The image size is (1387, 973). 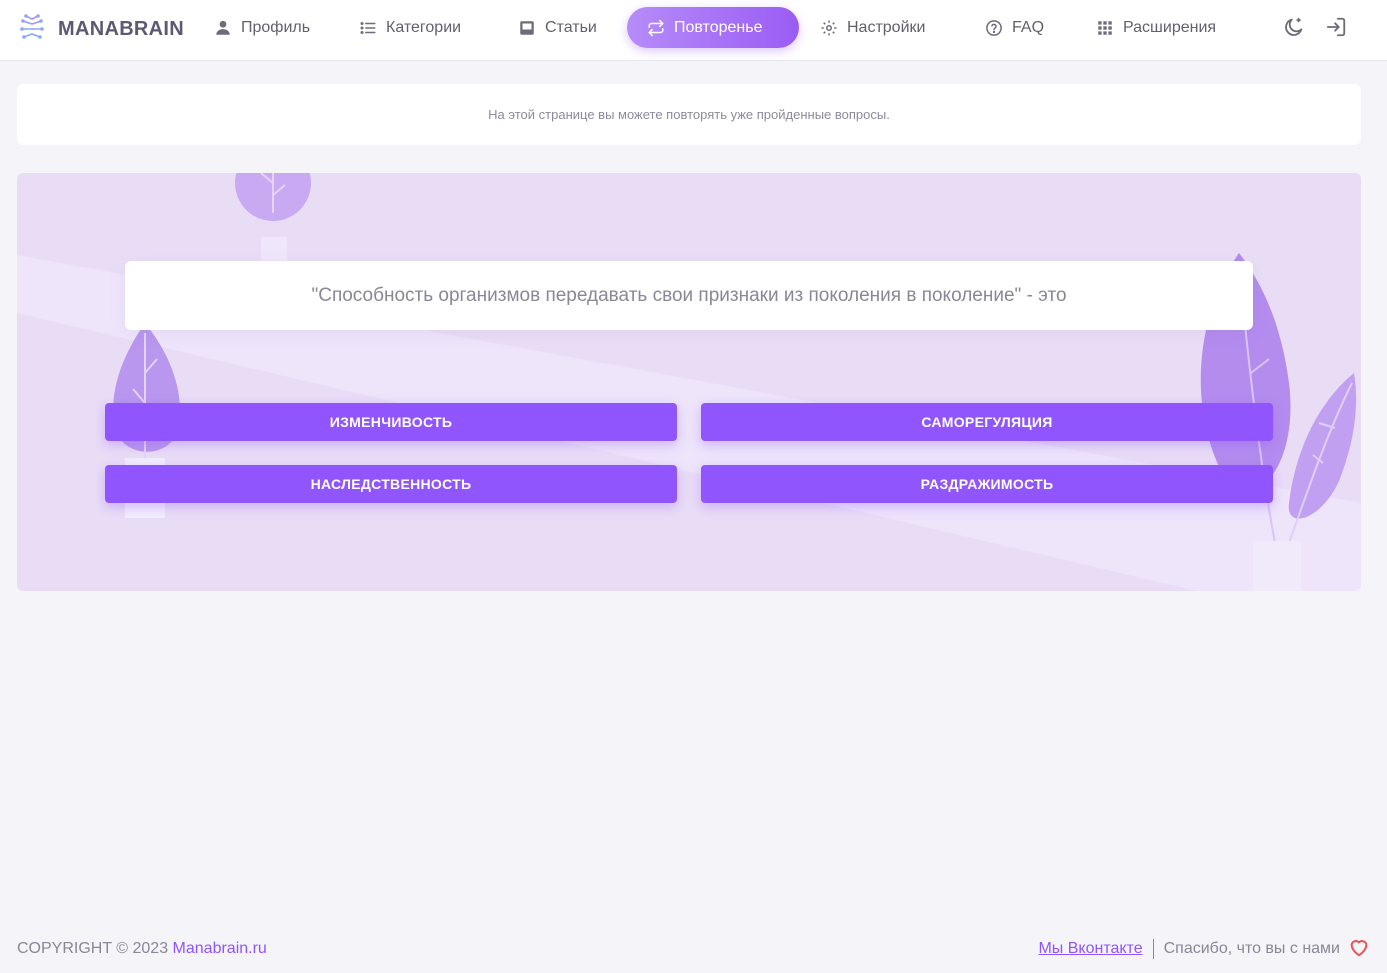 What do you see at coordinates (391, 422) in the screenshot?
I see `answer-button-1: ИЗМЕНЧИВОСТЬ` at bounding box center [391, 422].